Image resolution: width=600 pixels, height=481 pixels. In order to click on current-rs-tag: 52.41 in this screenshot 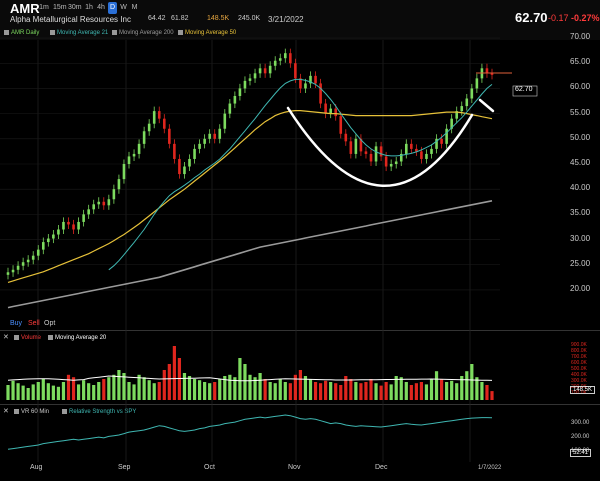, I will do `click(581, 453)`.